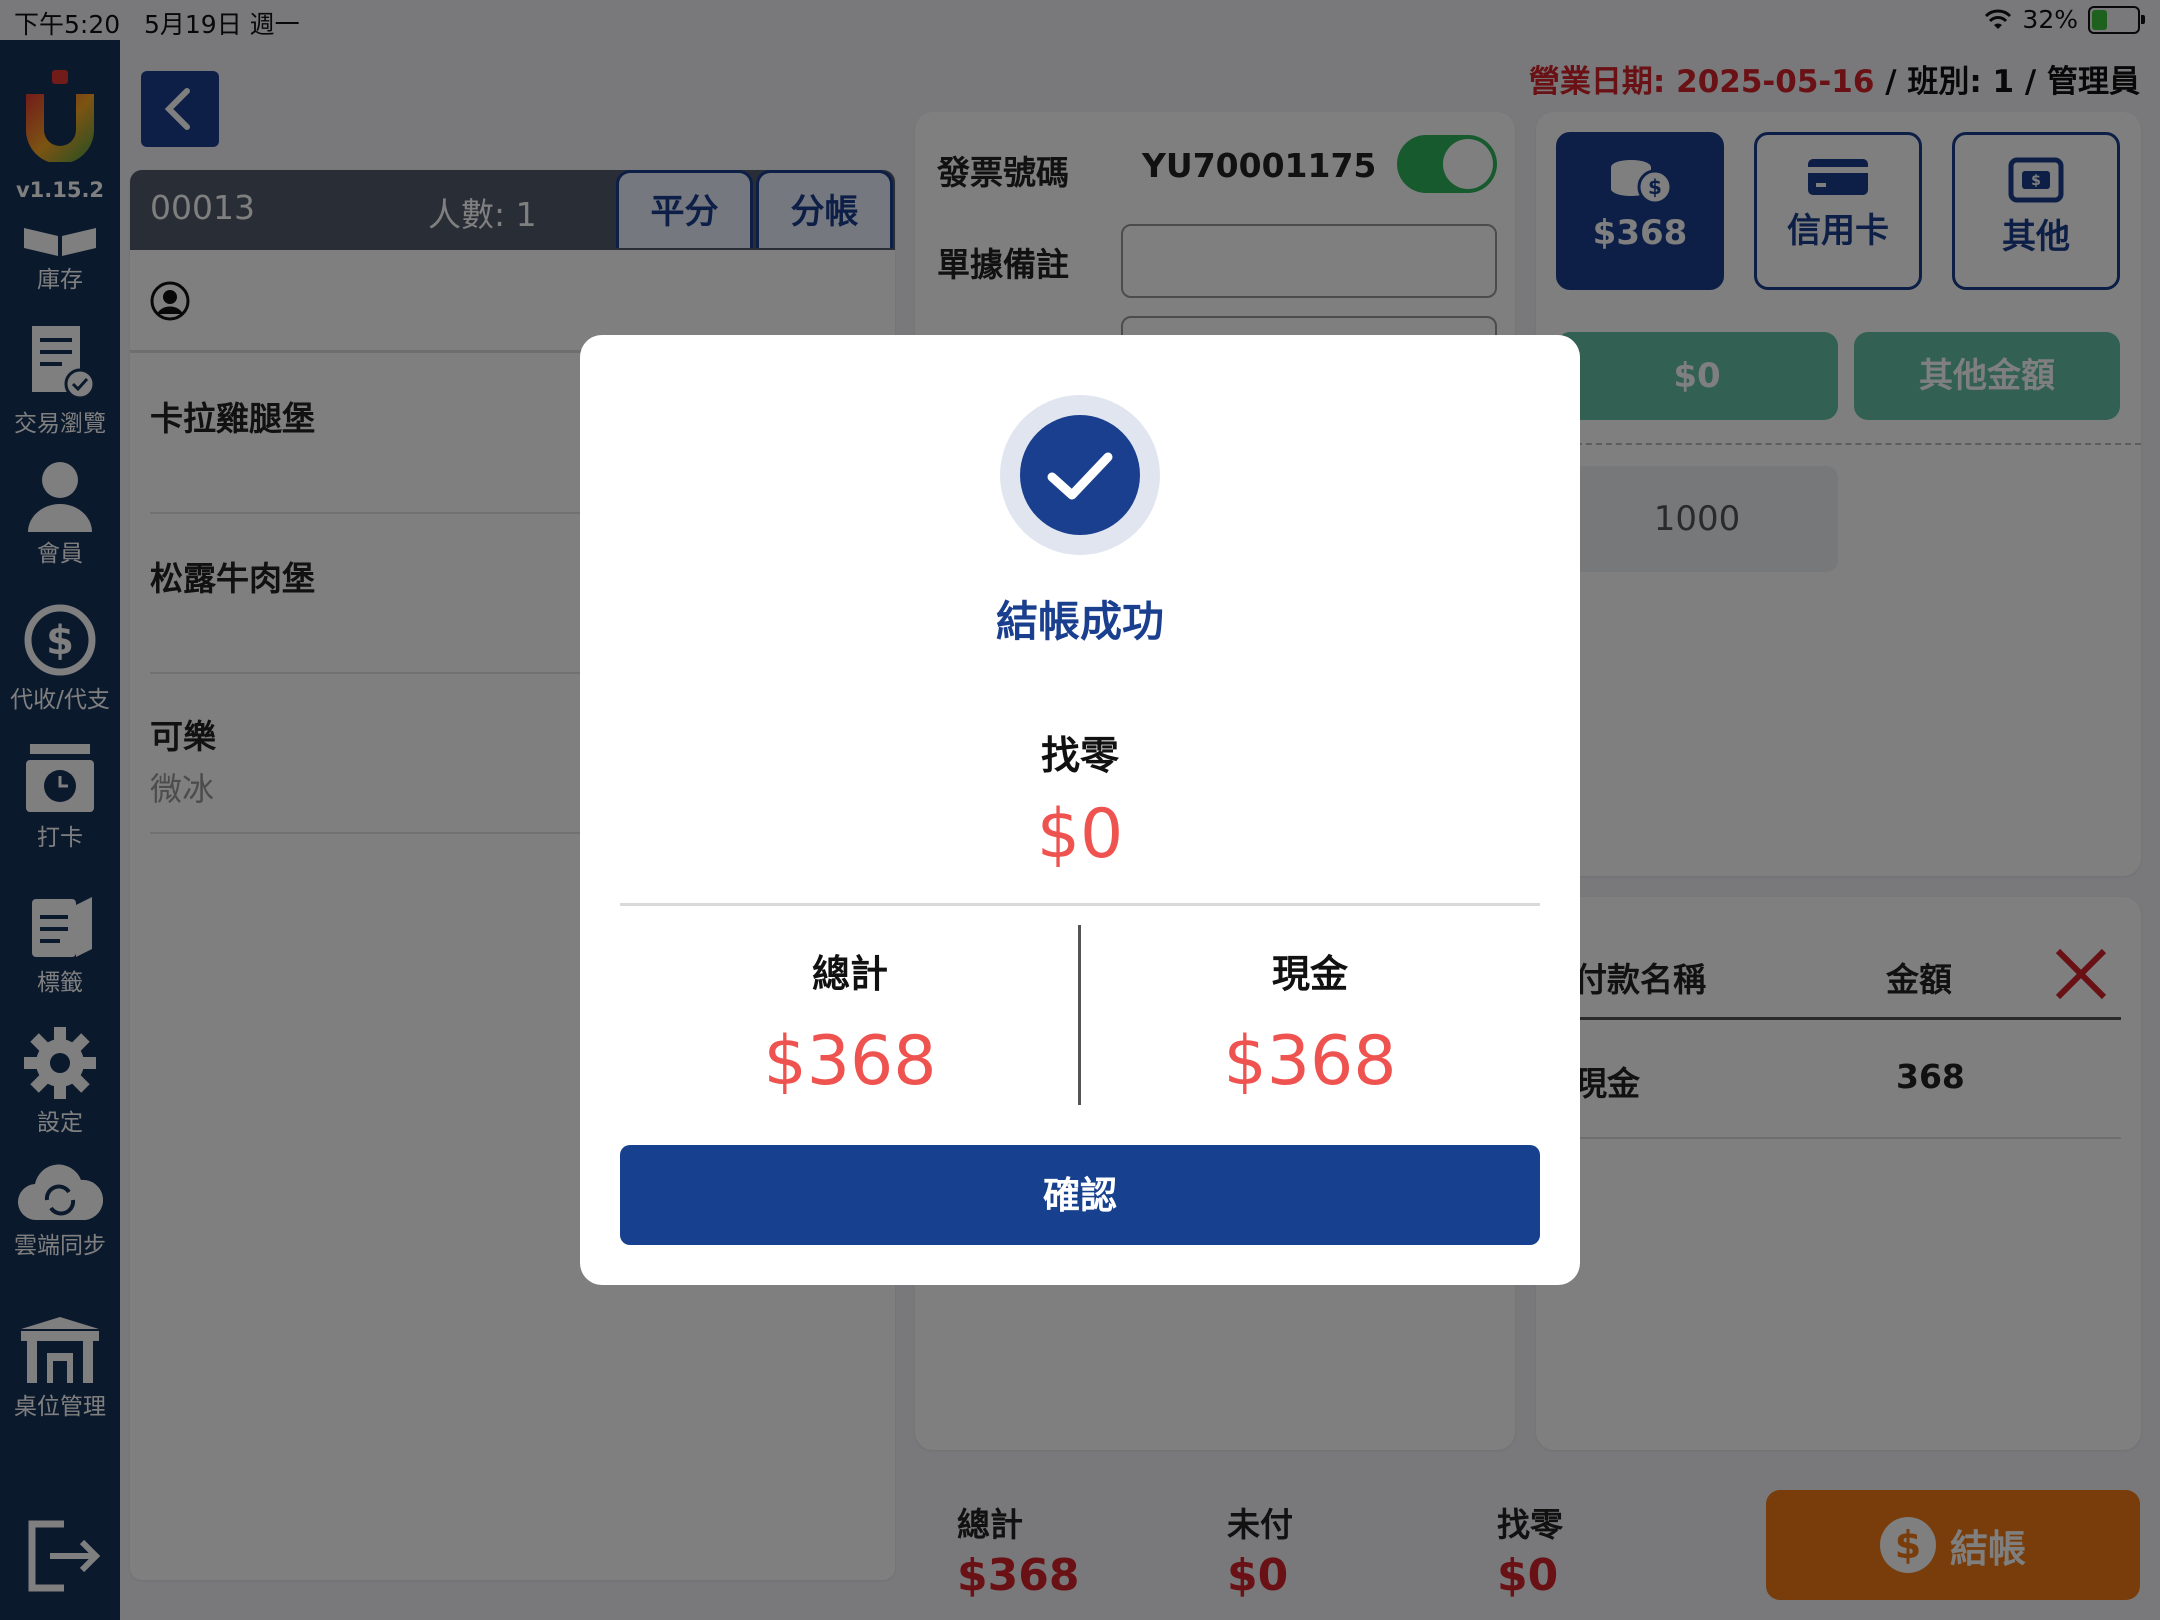 This screenshot has width=2160, height=1620. I want to click on total-label: 總計, so click(849, 974).